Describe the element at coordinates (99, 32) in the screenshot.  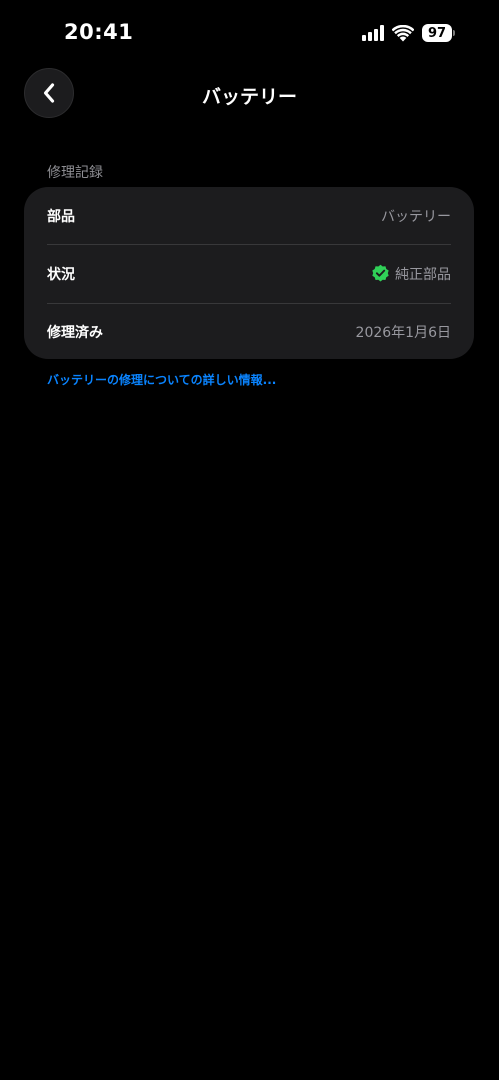
I see `status-time: 20:41` at that location.